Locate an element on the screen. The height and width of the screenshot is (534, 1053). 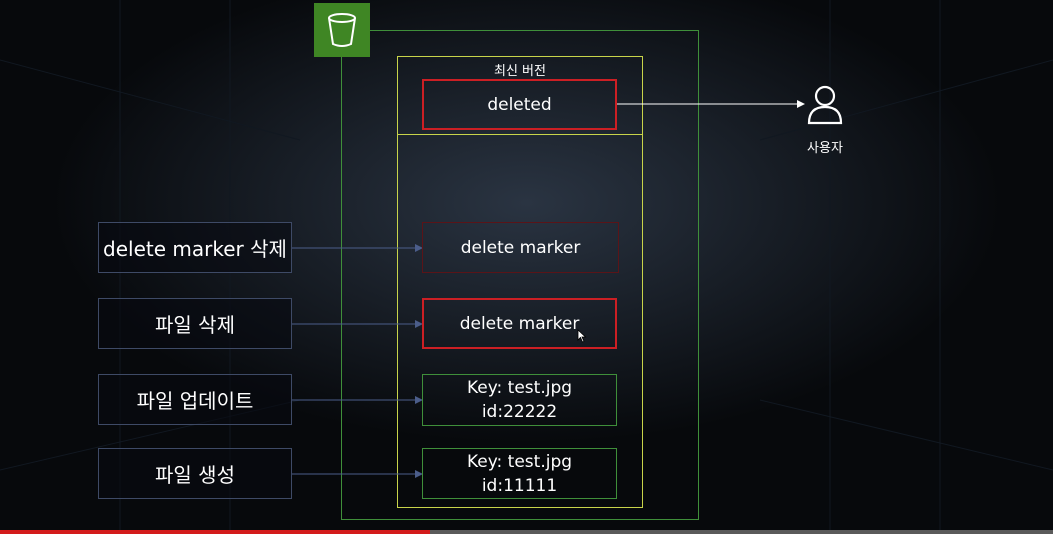
latest-version-box: deleted is located at coordinates (519, 104).